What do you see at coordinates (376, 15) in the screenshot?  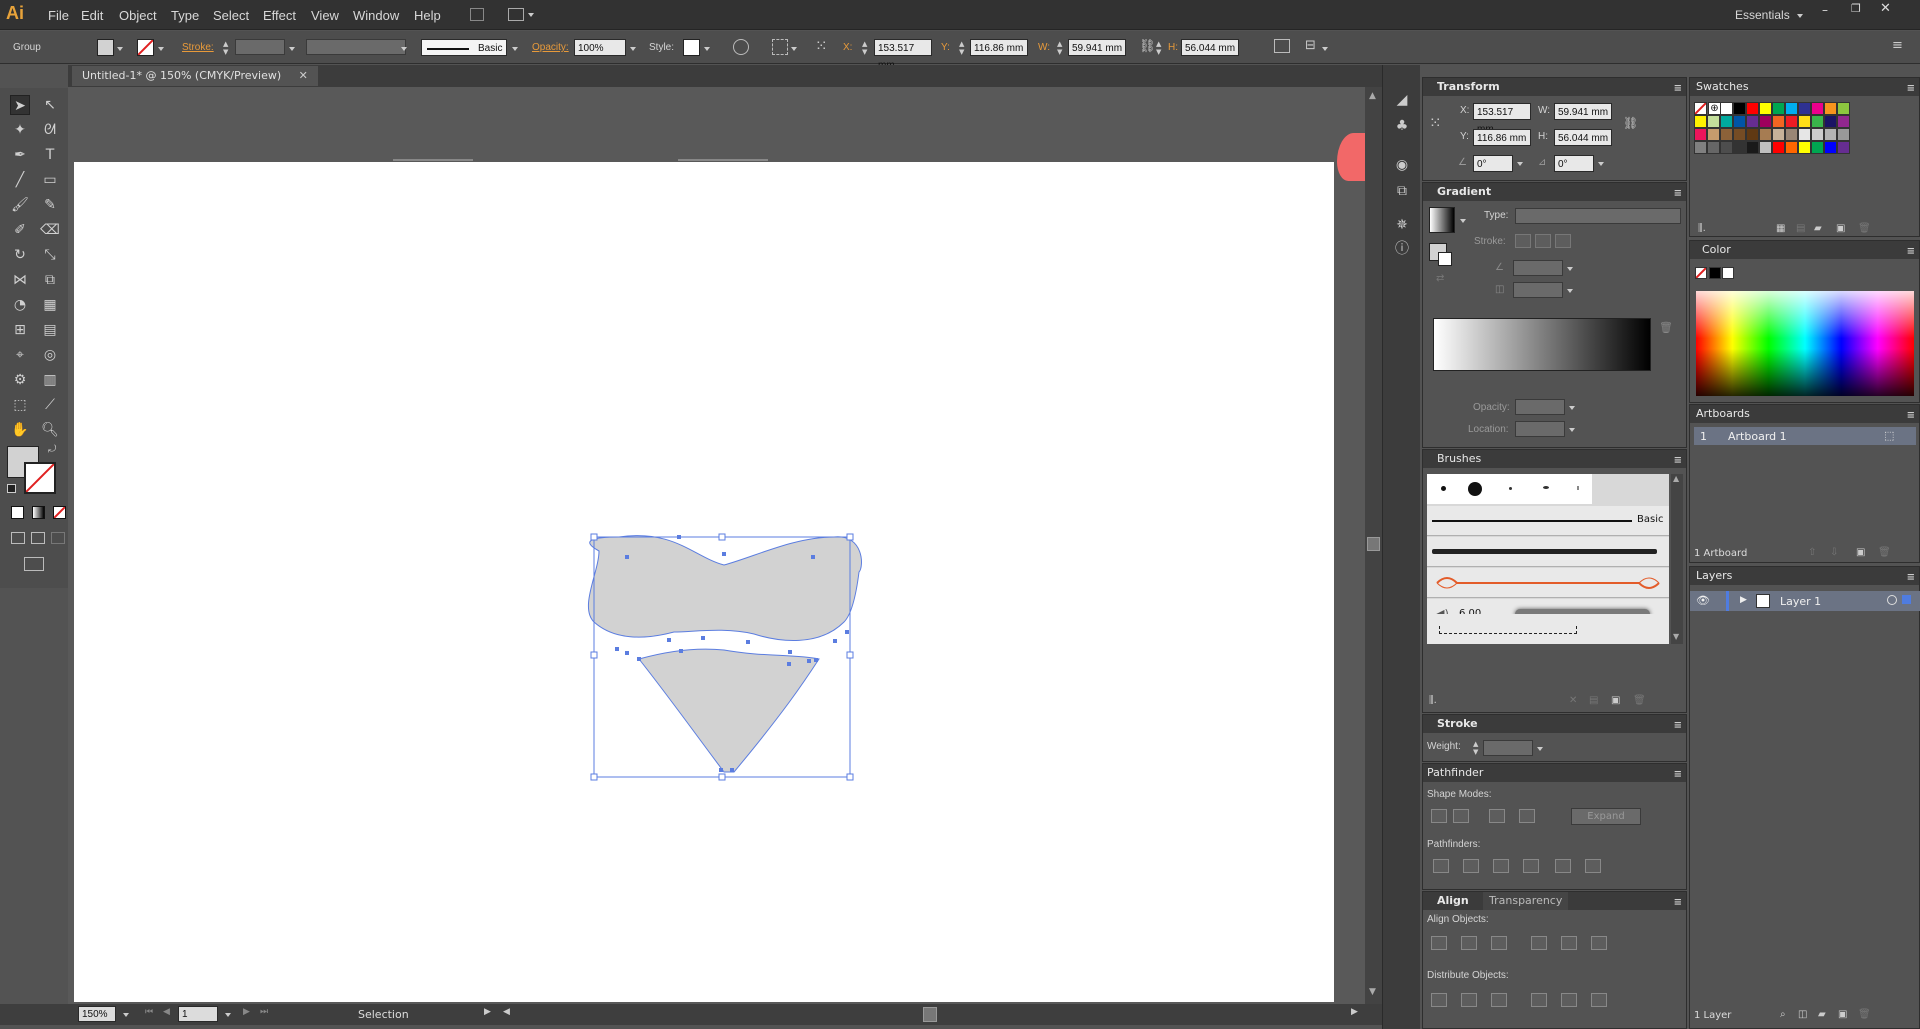 I see `menu-window: Window` at bounding box center [376, 15].